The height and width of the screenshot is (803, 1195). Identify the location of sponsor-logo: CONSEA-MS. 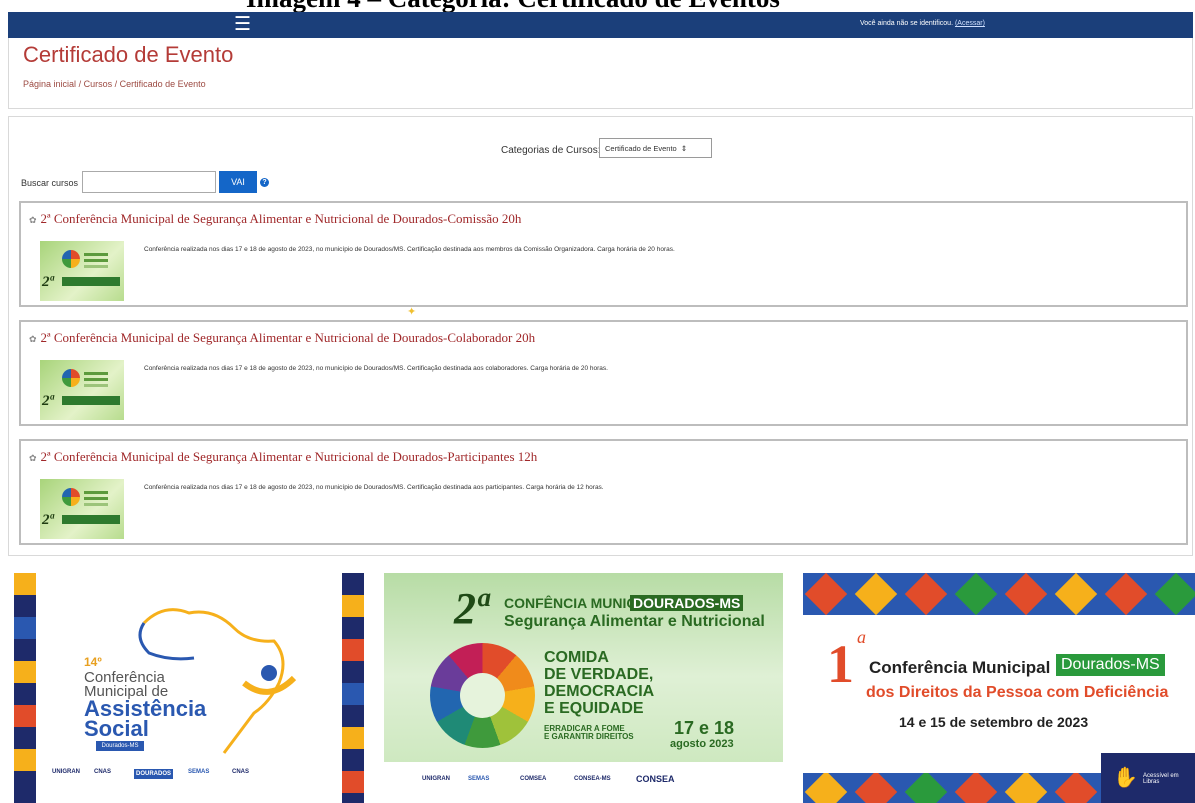
(592, 779).